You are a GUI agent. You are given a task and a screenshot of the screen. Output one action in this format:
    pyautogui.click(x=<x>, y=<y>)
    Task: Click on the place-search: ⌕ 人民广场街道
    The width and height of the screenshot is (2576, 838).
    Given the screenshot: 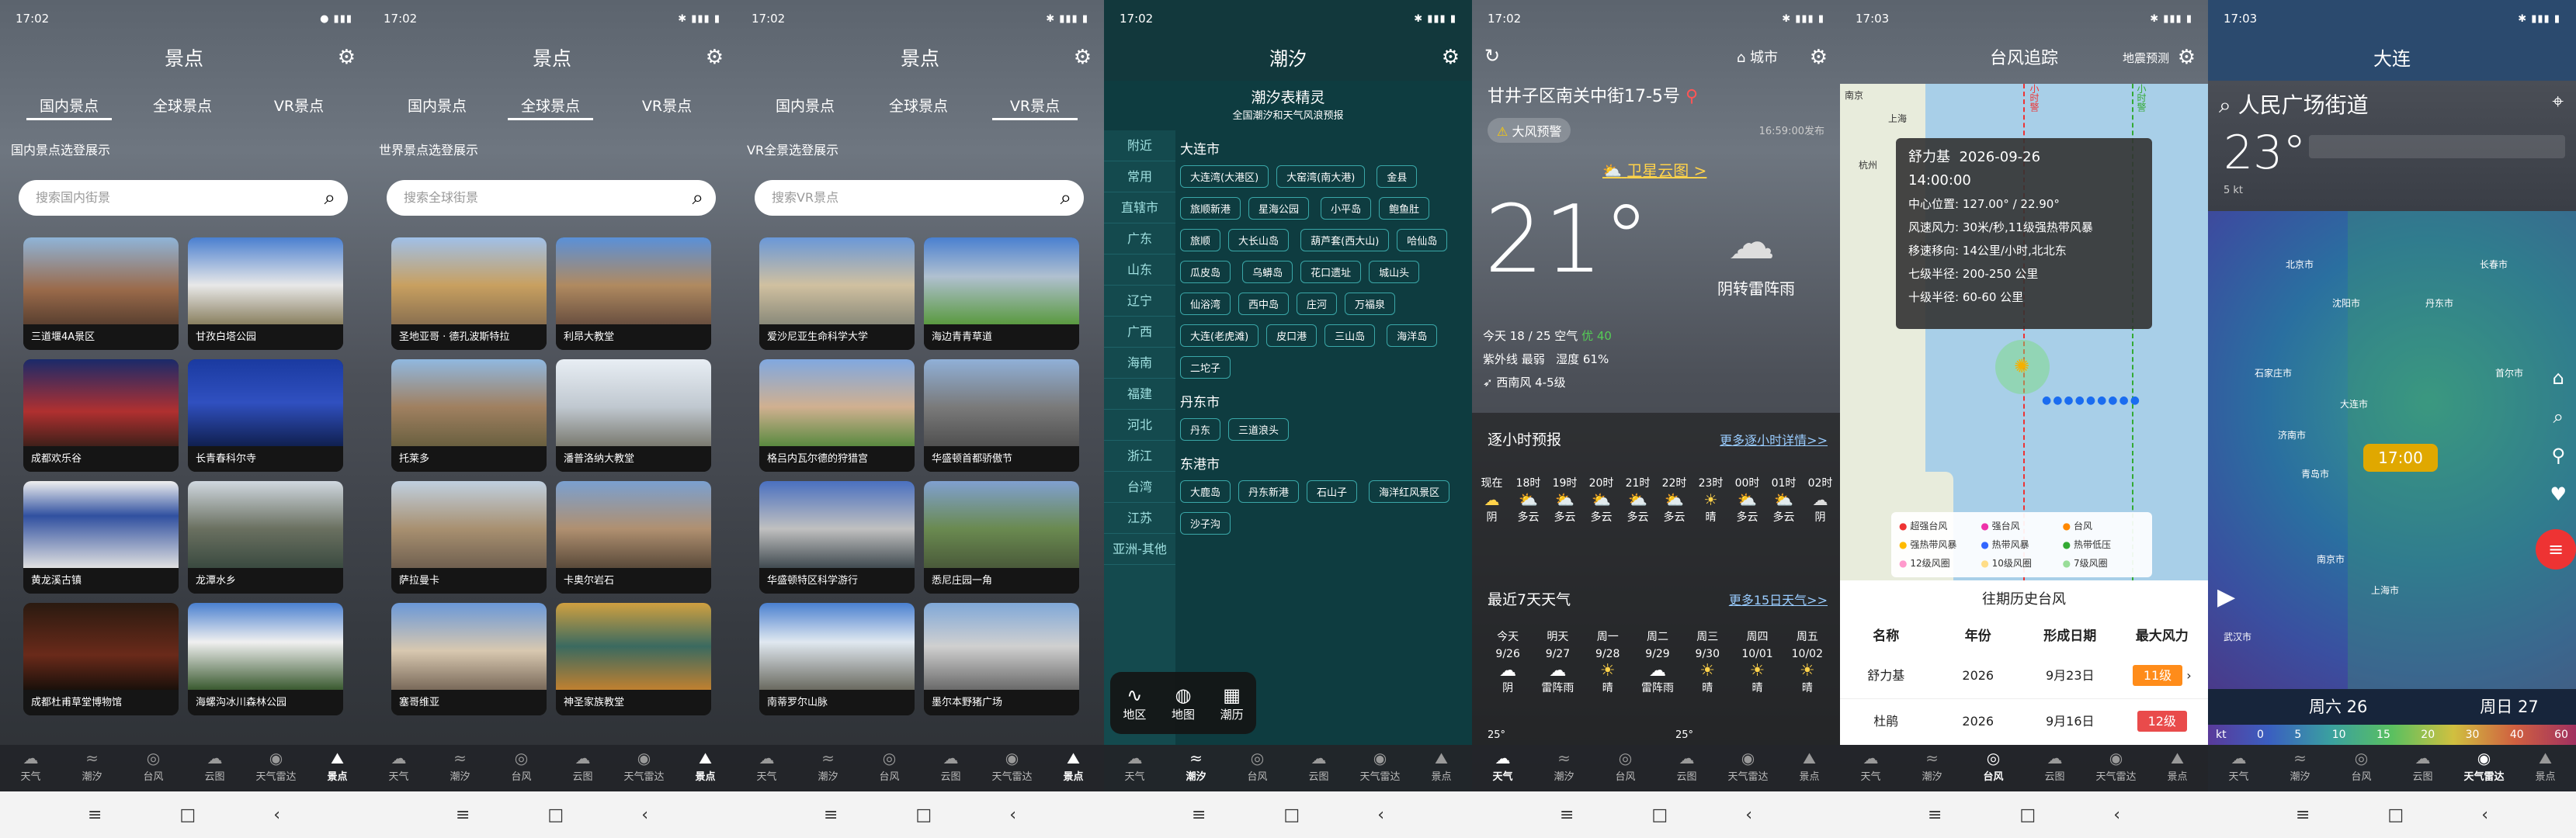 What is the action you would take?
    pyautogui.click(x=2294, y=103)
    